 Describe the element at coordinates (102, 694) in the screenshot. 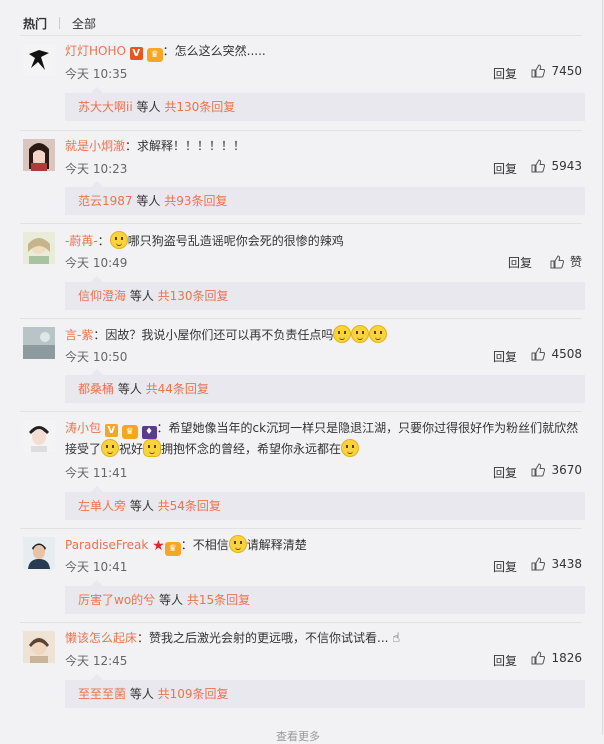

I see `reply-user-link: 至至至菌` at that location.